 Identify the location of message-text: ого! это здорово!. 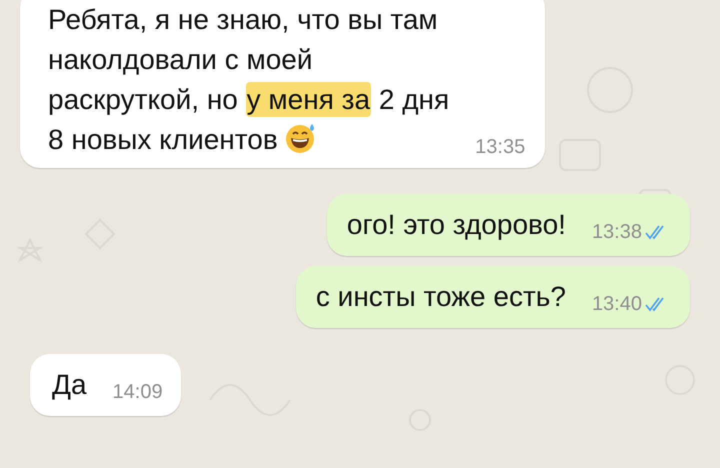
(456, 225).